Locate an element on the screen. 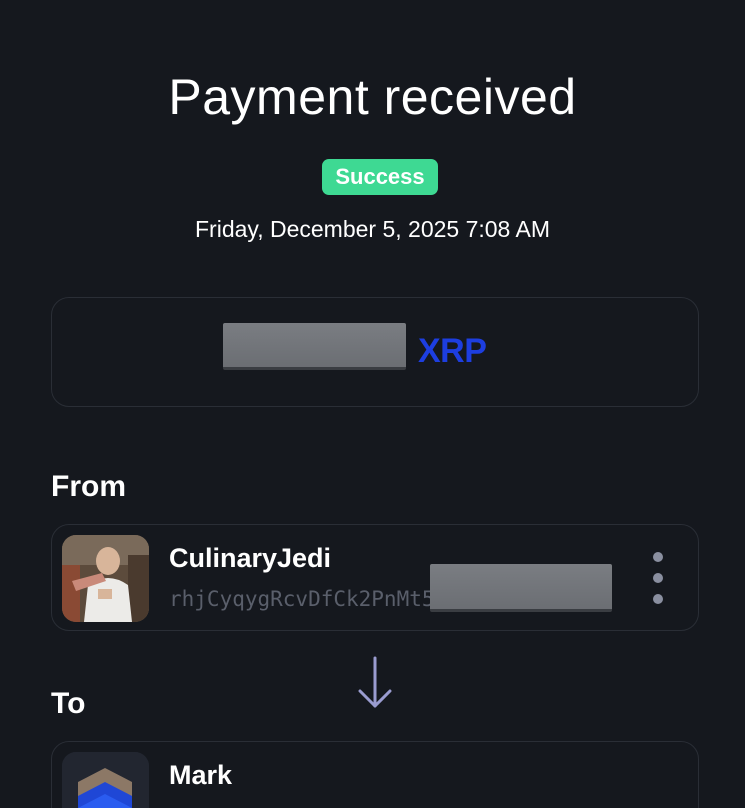 The height and width of the screenshot is (808, 745). recipient-name: Mark is located at coordinates (201, 775).